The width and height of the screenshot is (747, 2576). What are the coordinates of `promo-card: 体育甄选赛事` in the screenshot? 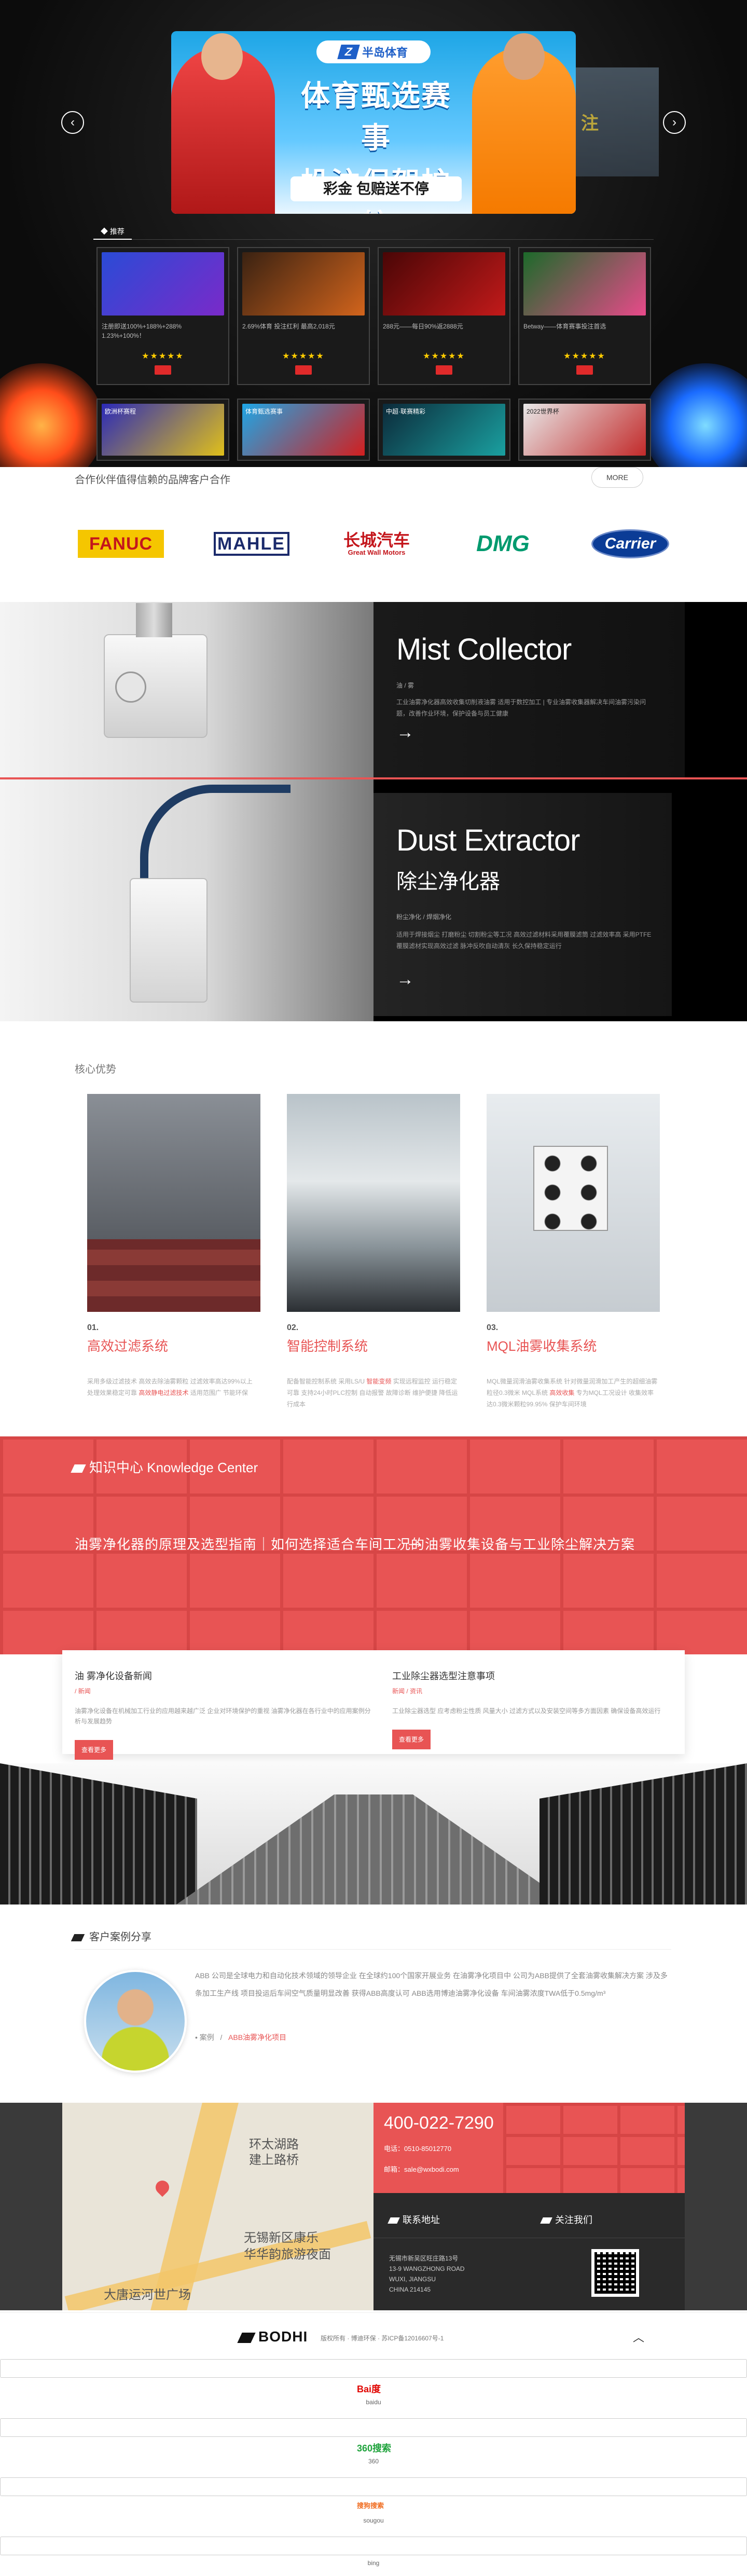 It's located at (304, 430).